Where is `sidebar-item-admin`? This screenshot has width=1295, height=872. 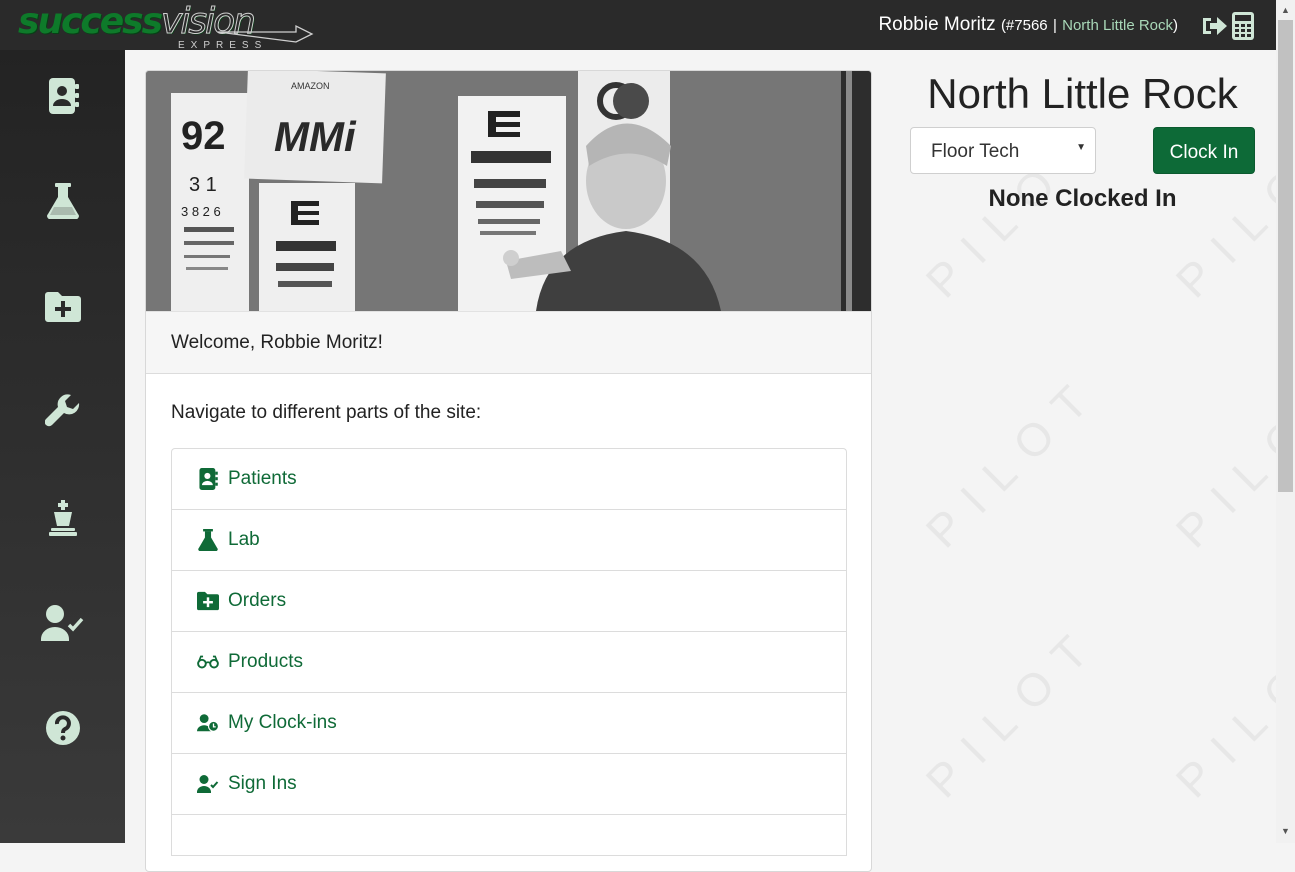
sidebar-item-admin is located at coordinates (63, 518).